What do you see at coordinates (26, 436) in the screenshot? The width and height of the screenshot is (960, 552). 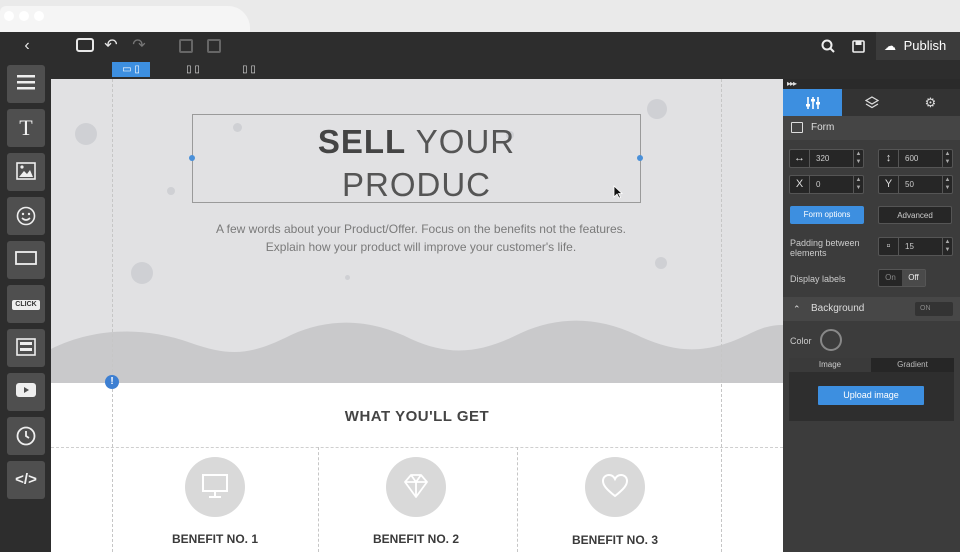 I see `timer-tool-button` at bounding box center [26, 436].